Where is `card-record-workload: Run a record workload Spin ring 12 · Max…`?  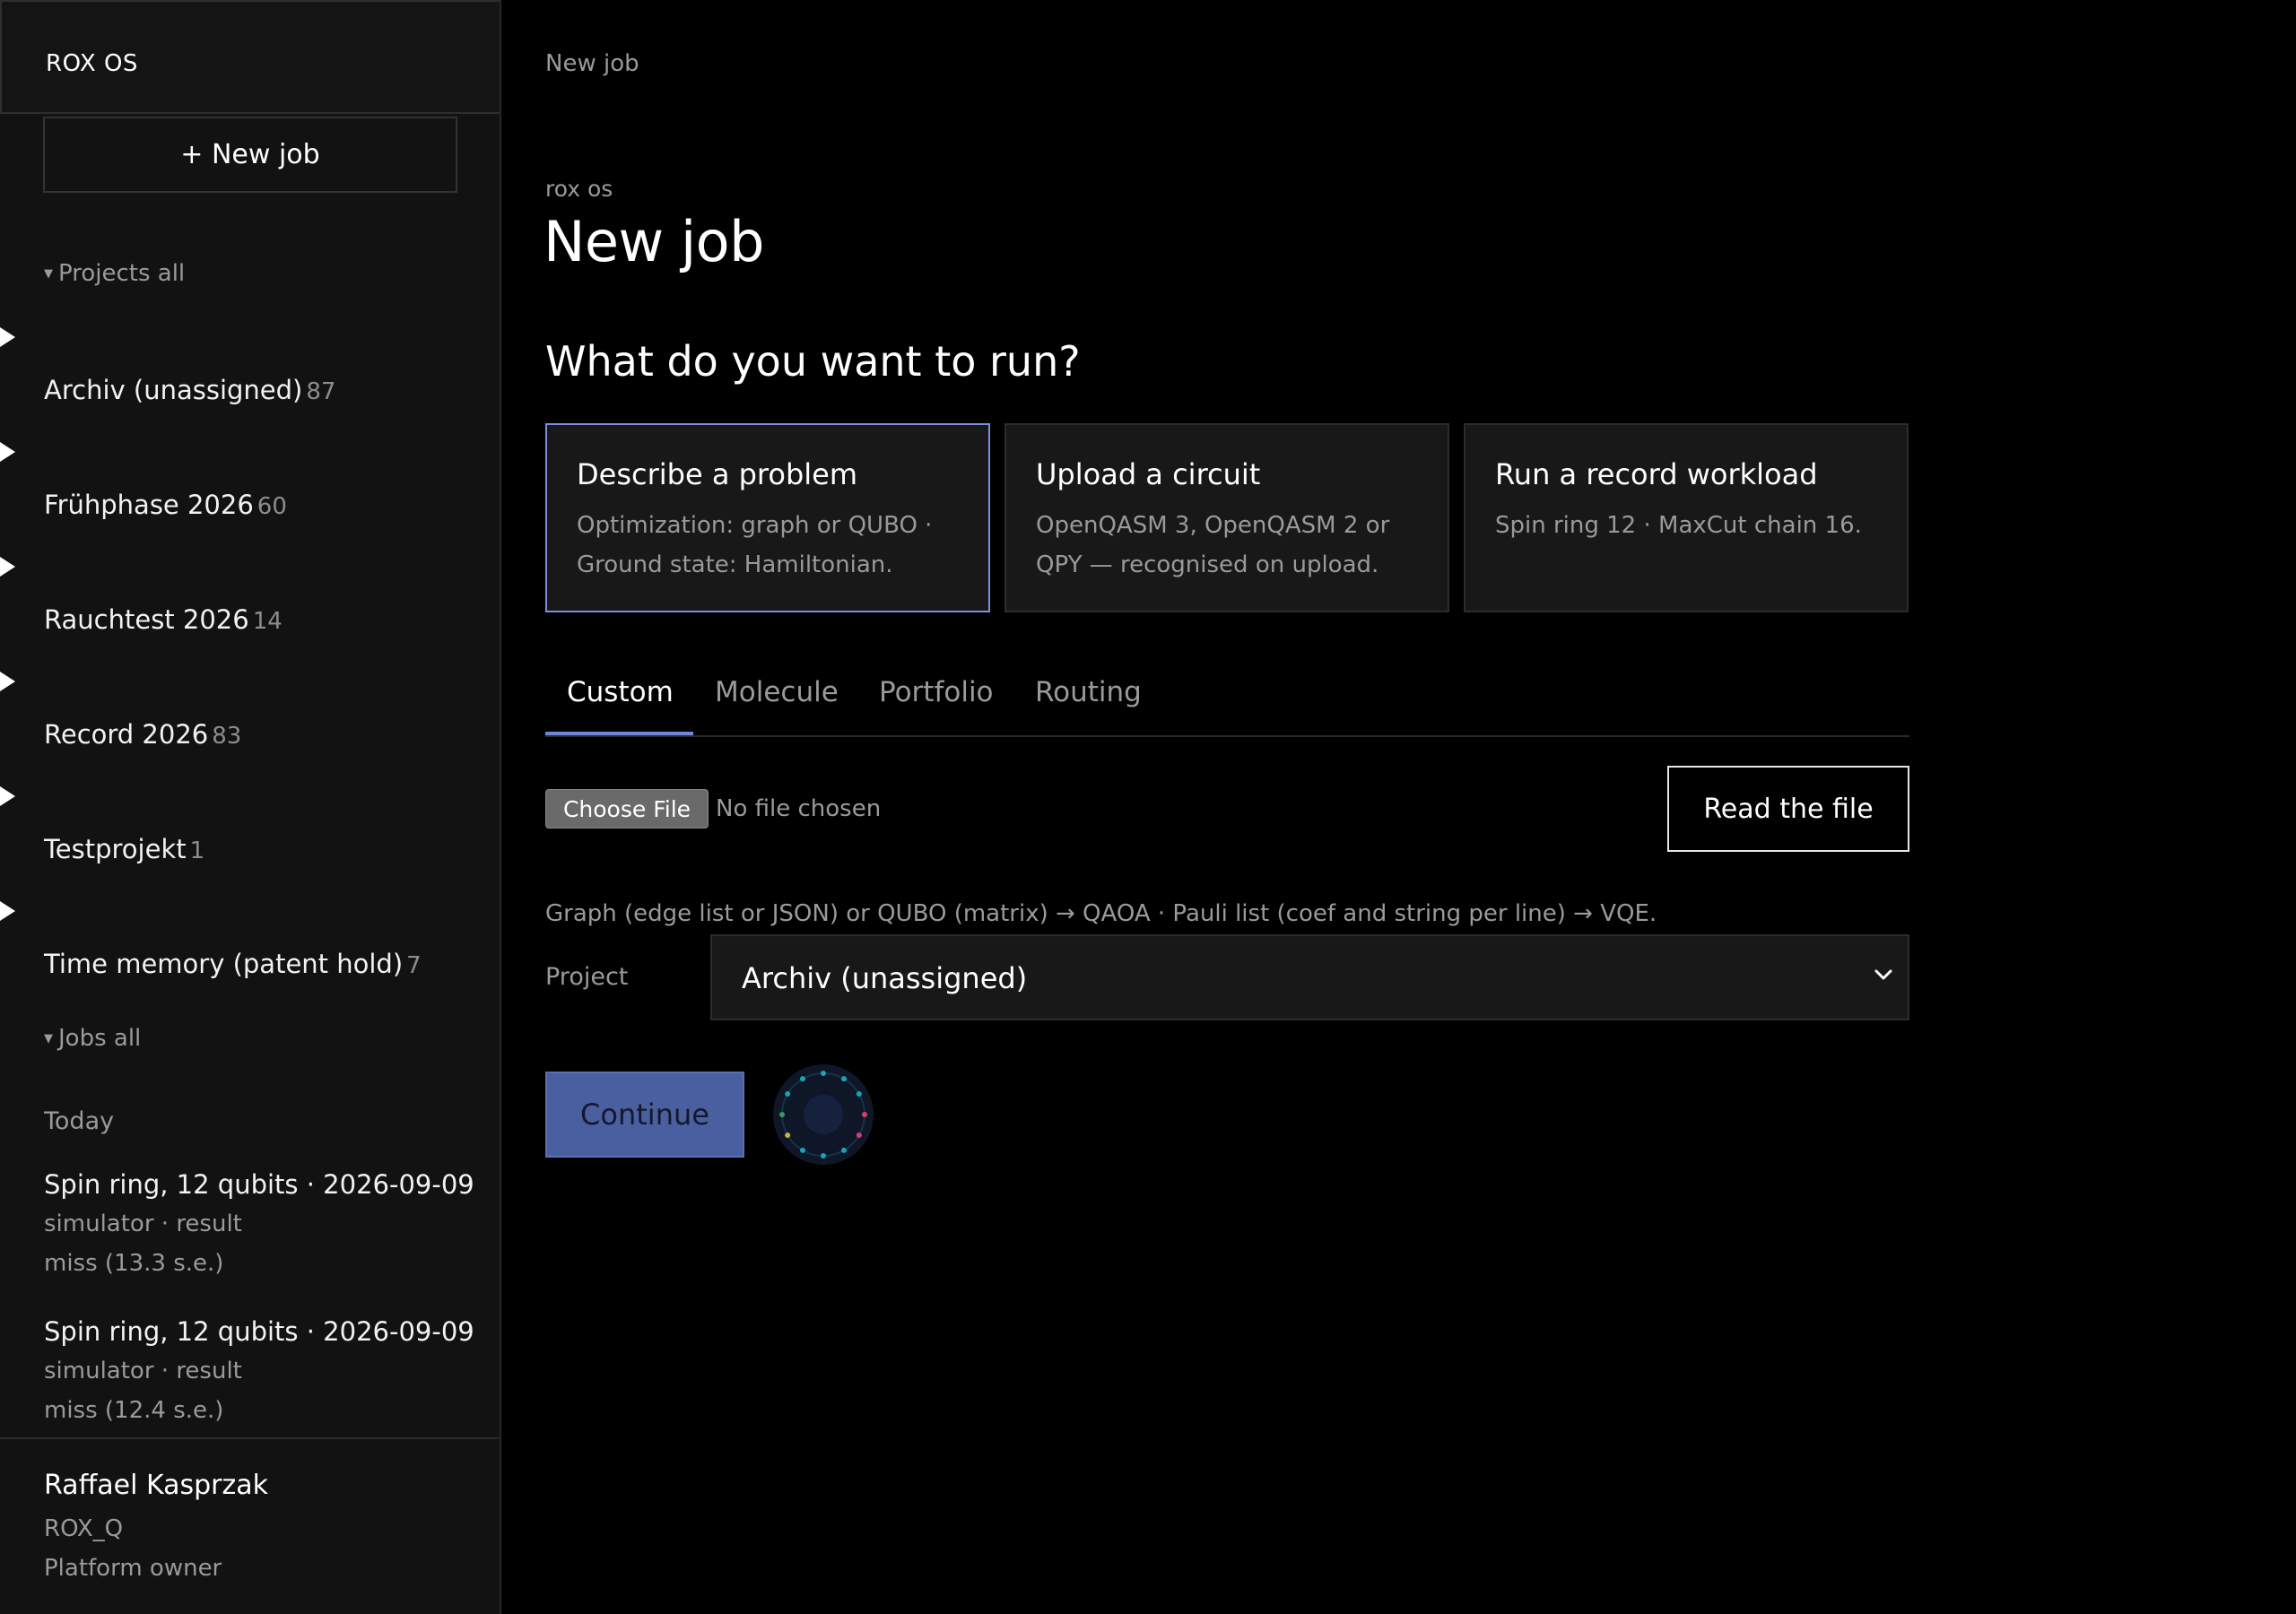
card-record-workload: Run a record workload Spin ring 12 · Max… is located at coordinates (1686, 517).